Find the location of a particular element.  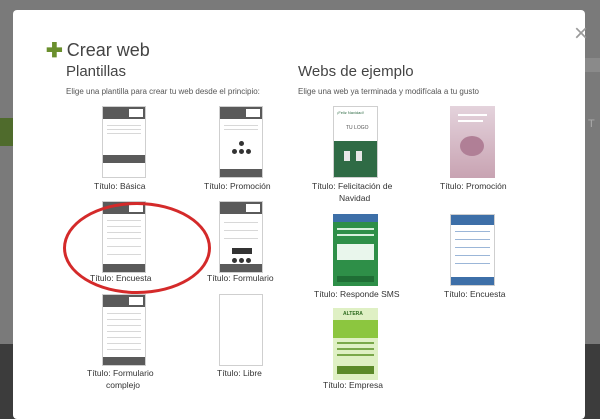

example-thumbnail-navidad: ¡Feliz Navidad! TU LOGO is located at coordinates (355, 142).